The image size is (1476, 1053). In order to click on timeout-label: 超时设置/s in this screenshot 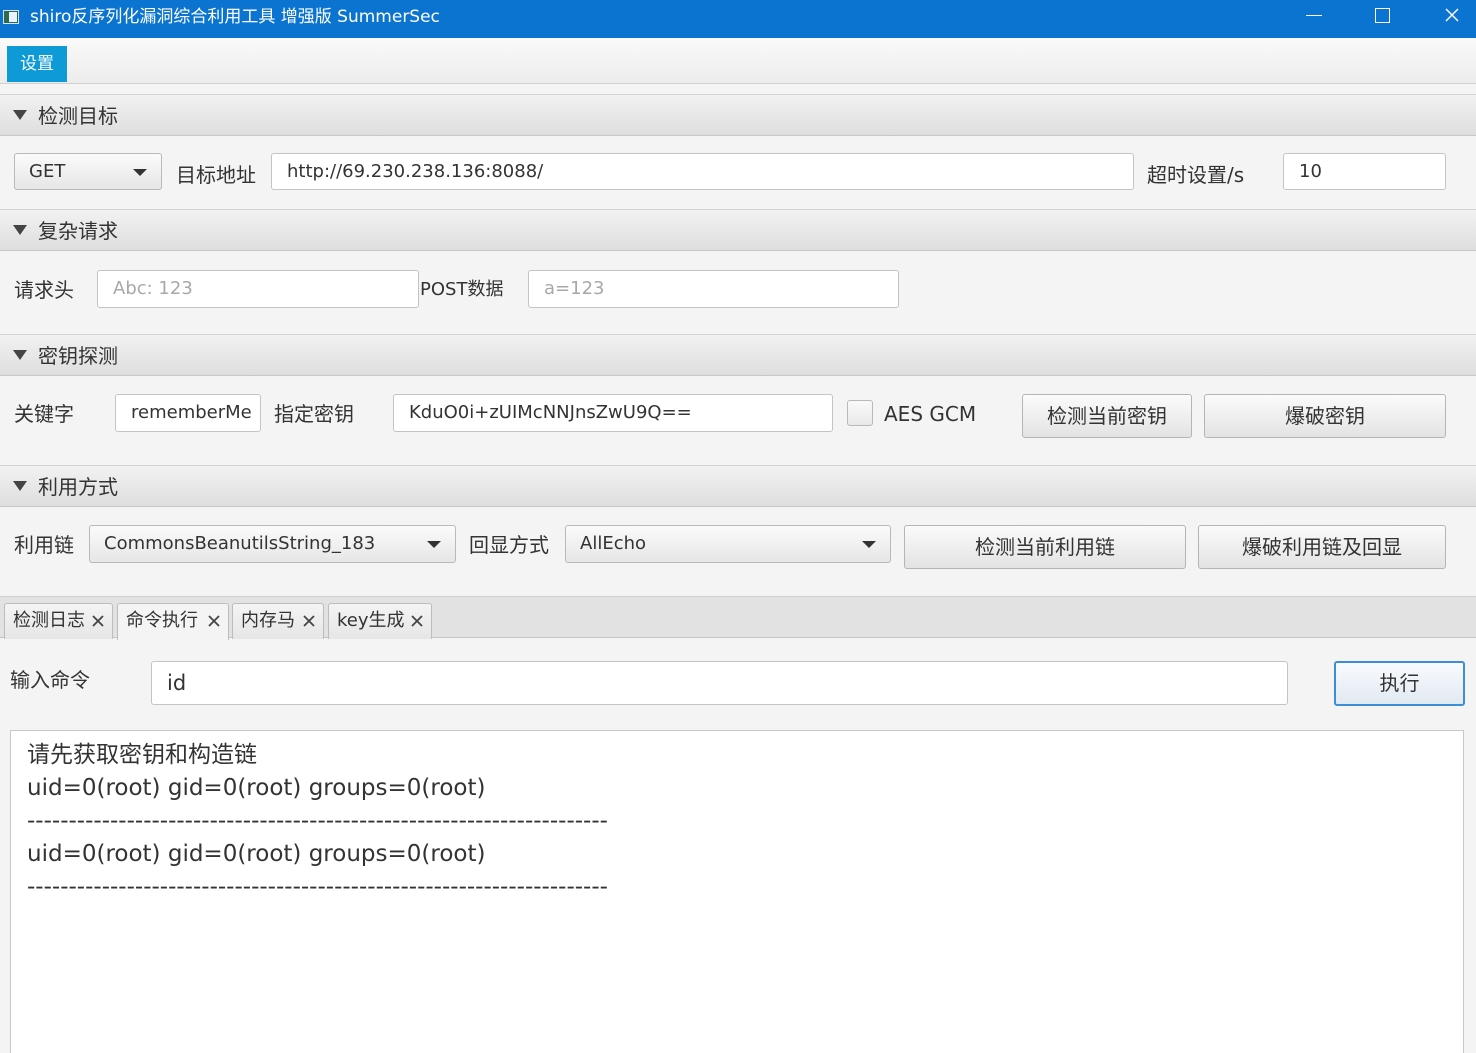, I will do `click(1196, 175)`.